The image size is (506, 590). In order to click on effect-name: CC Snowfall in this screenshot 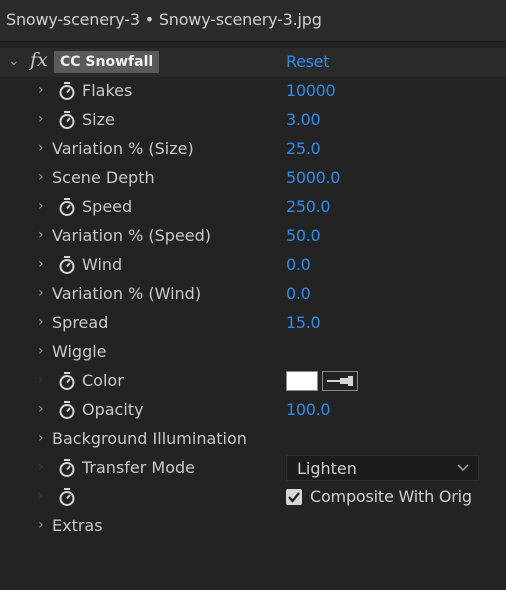, I will do `click(107, 62)`.